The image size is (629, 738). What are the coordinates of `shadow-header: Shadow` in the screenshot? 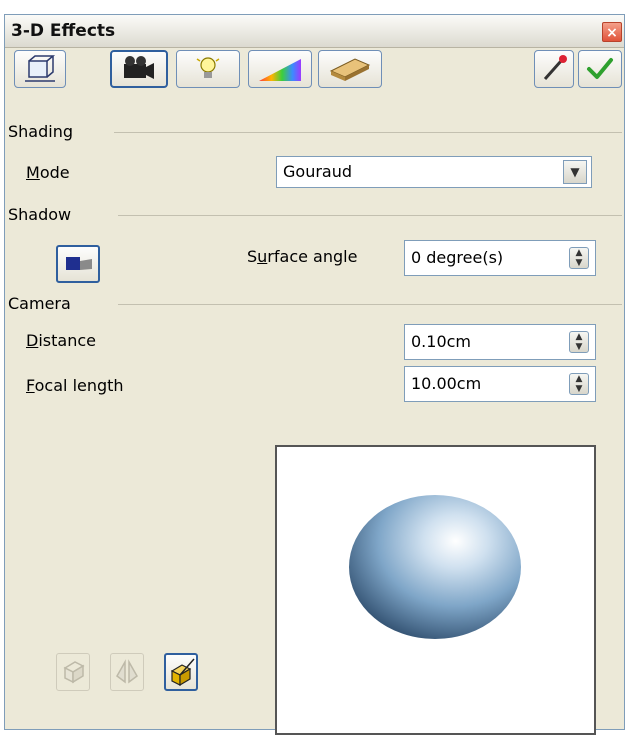 It's located at (40, 214).